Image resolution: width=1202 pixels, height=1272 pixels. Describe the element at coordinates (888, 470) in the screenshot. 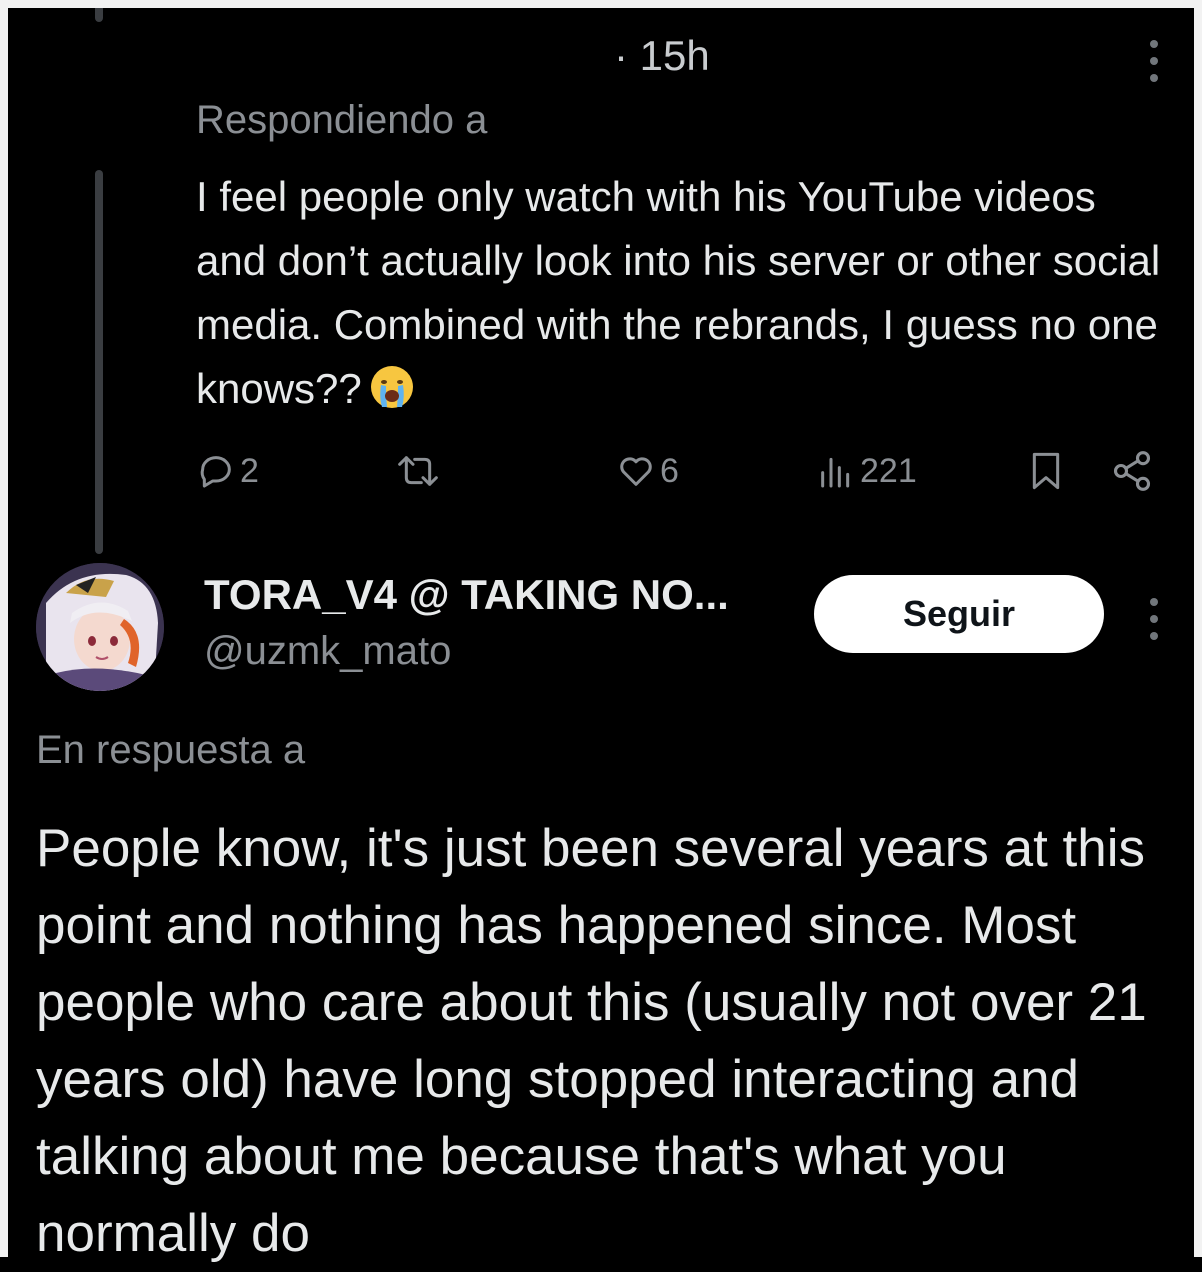

I see `views-count: 221` at that location.